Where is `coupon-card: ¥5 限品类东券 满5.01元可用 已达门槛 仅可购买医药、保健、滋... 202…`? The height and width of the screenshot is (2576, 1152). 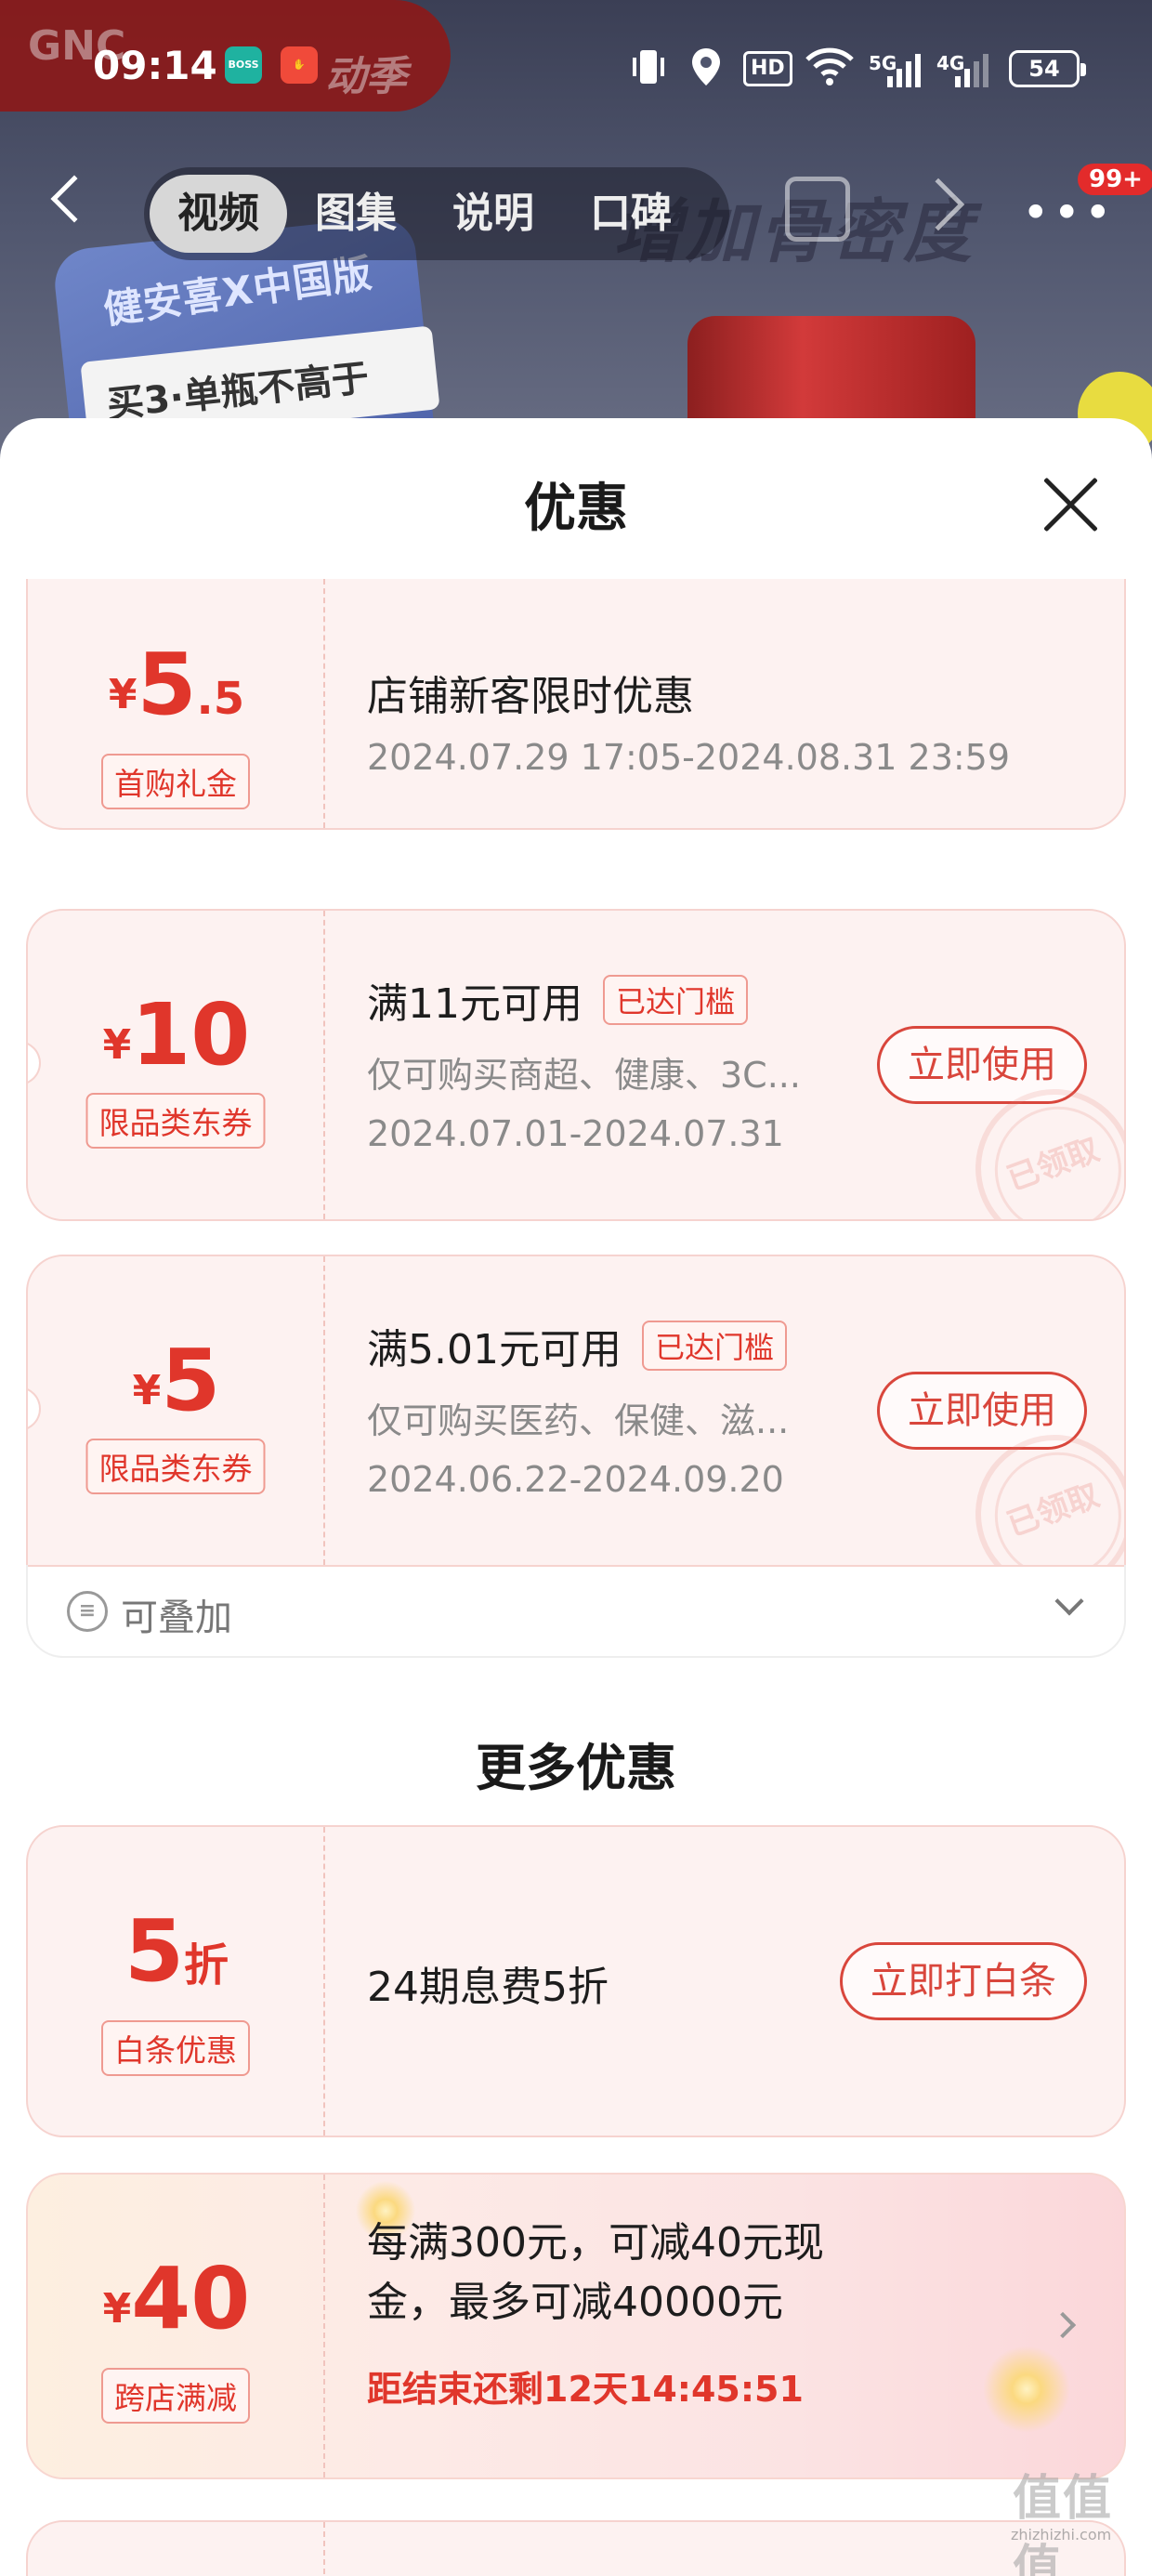 coupon-card: ¥5 限品类东券 满5.01元可用 已达门槛 仅可购买医药、保健、滋... 202… is located at coordinates (576, 1411).